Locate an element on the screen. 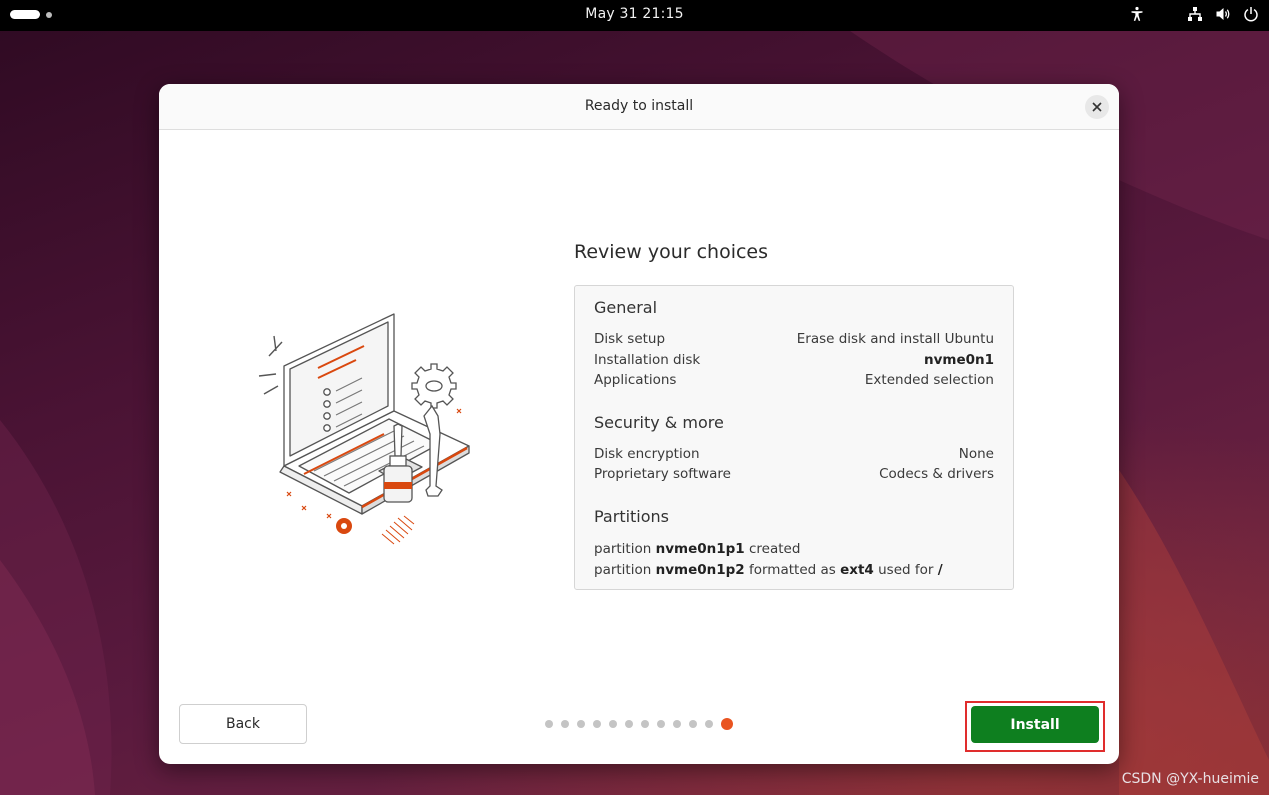  security-section-title: Security & more is located at coordinates (659, 422).